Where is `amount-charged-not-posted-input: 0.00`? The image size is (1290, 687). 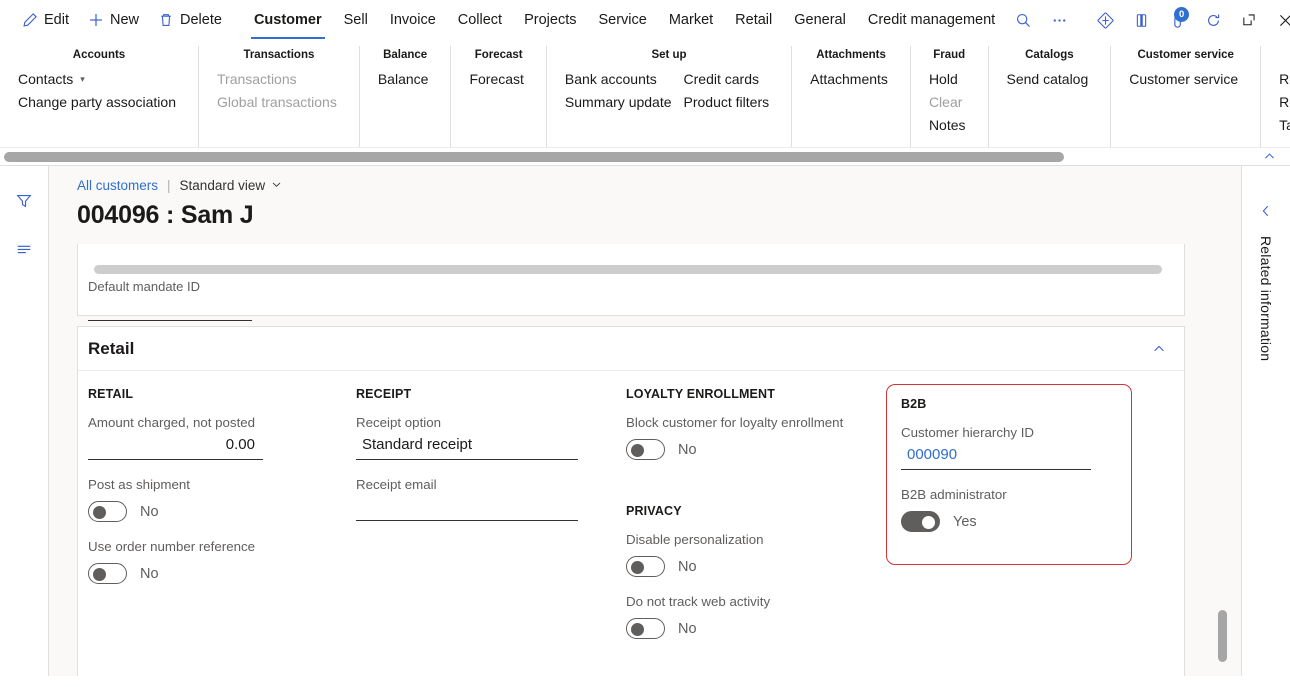
amount-charged-not-posted-input: 0.00 is located at coordinates (175, 446).